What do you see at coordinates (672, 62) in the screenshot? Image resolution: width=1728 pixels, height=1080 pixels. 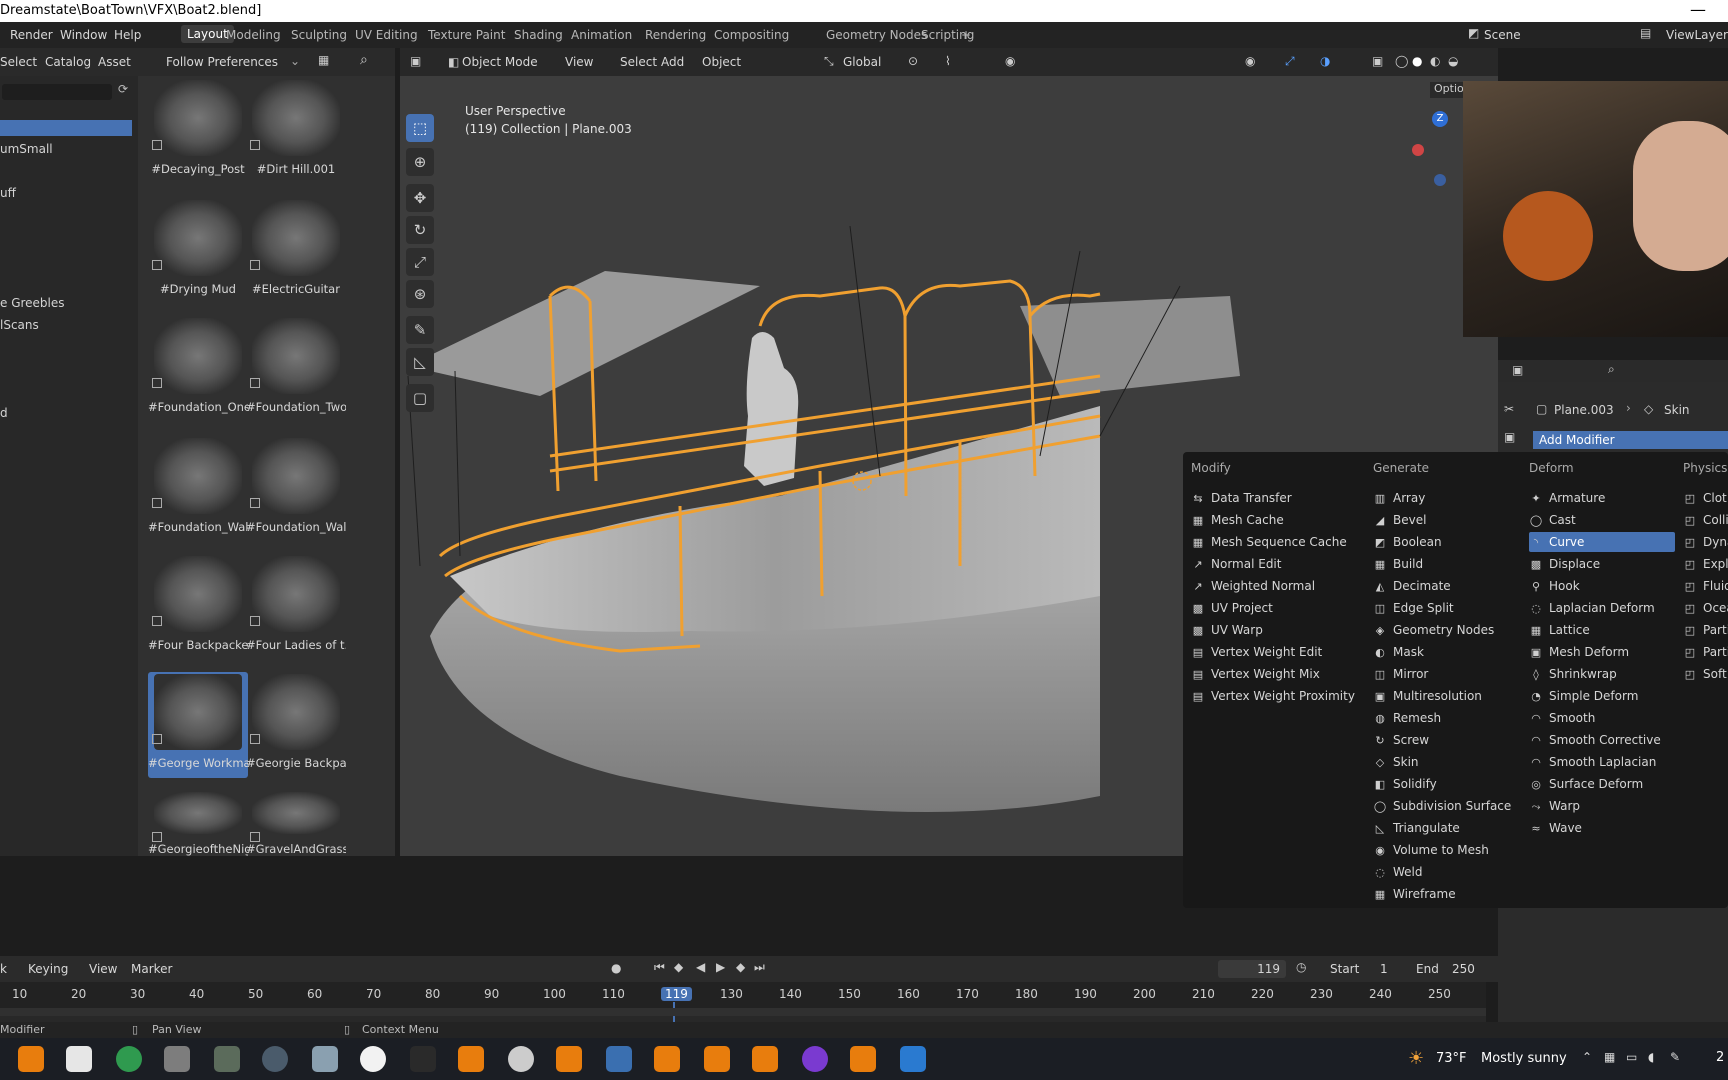 I see `viewport-menu-add: Add` at bounding box center [672, 62].